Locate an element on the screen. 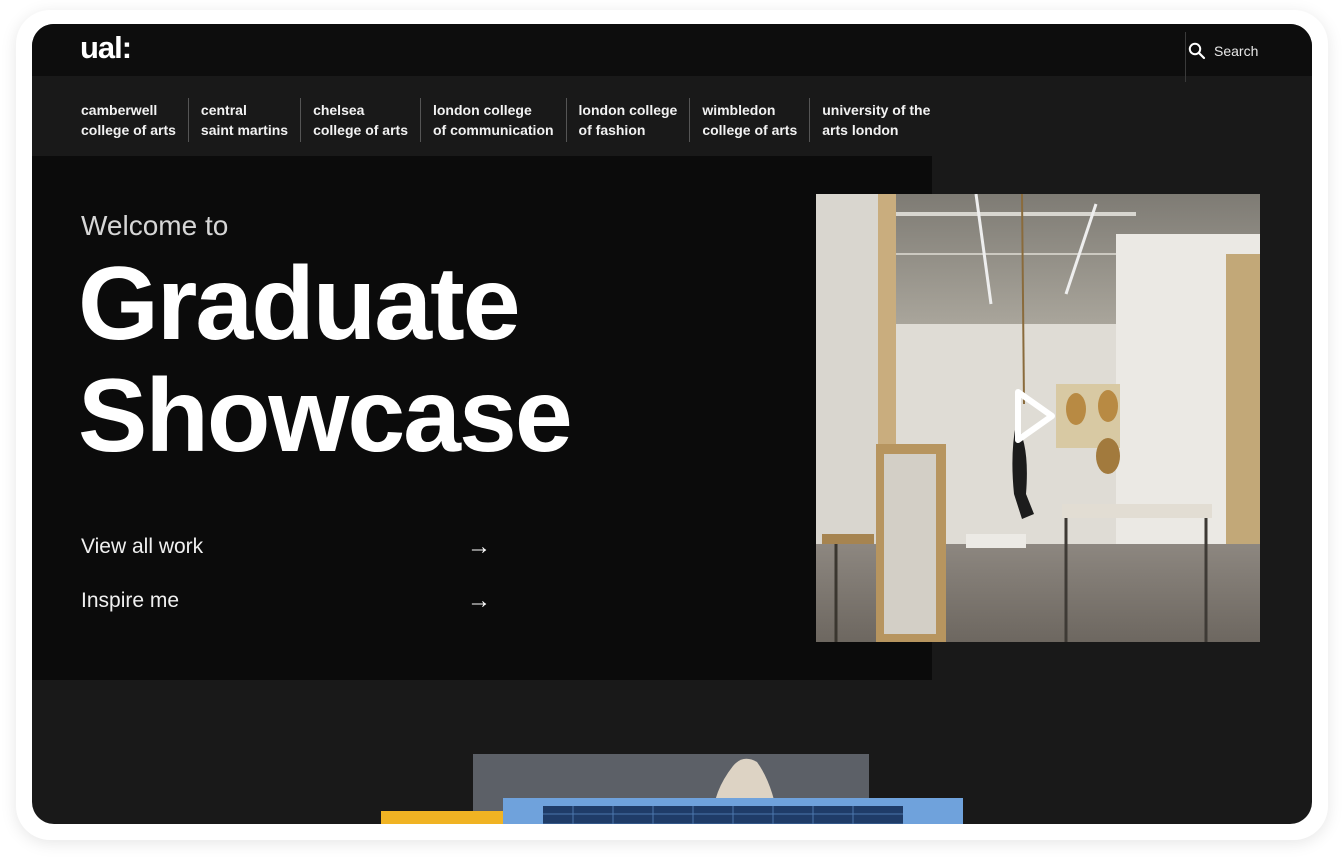  inspire-me-link: Inspire me → is located at coordinates (286, 601).